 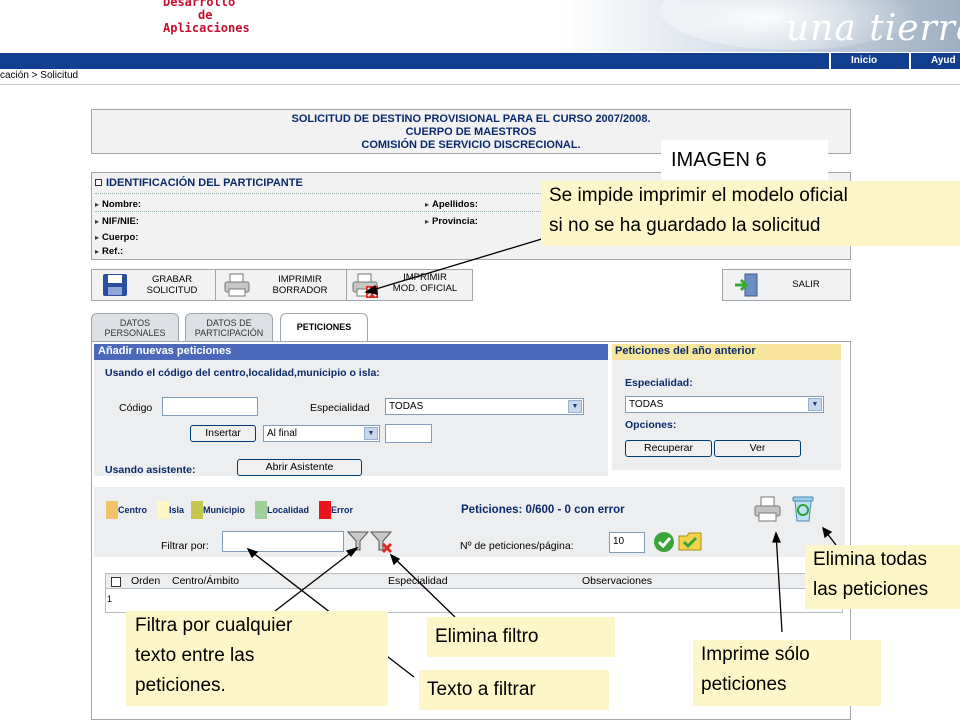 What do you see at coordinates (744, 160) in the screenshot?
I see `image-number-label: IMAGEN 6` at bounding box center [744, 160].